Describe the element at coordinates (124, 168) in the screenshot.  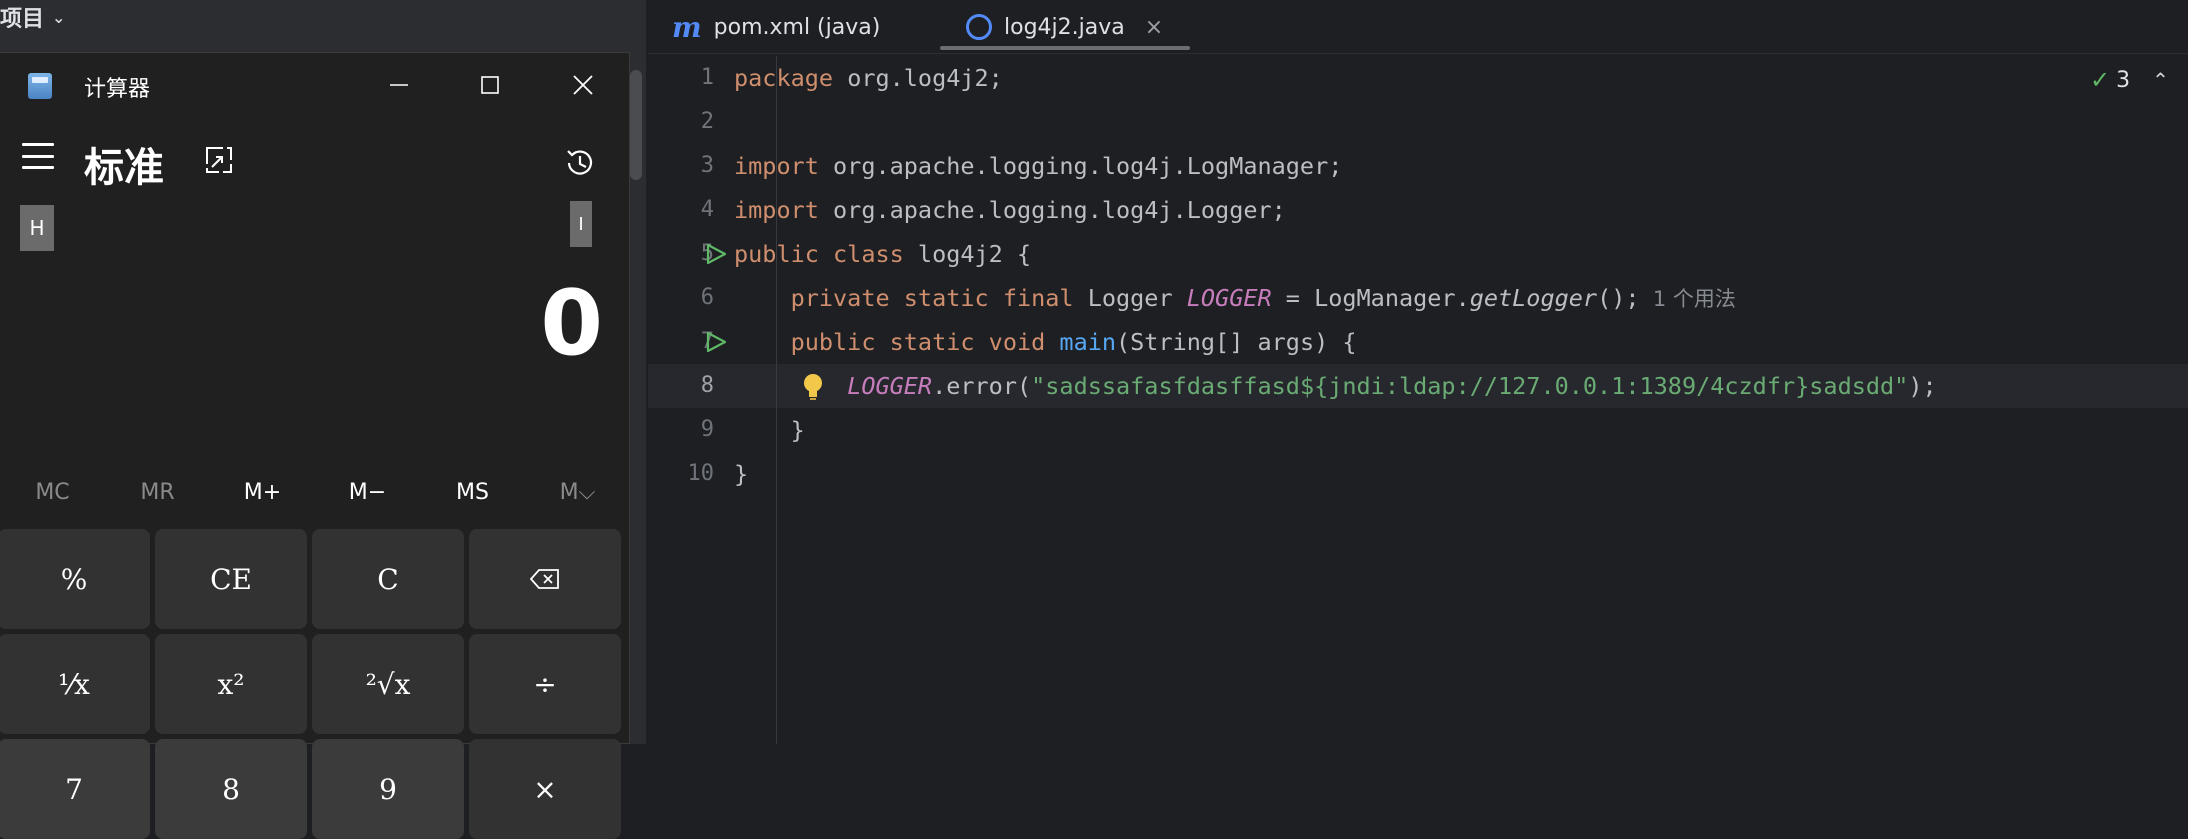
I see `calculator-mode-title: 标准` at that location.